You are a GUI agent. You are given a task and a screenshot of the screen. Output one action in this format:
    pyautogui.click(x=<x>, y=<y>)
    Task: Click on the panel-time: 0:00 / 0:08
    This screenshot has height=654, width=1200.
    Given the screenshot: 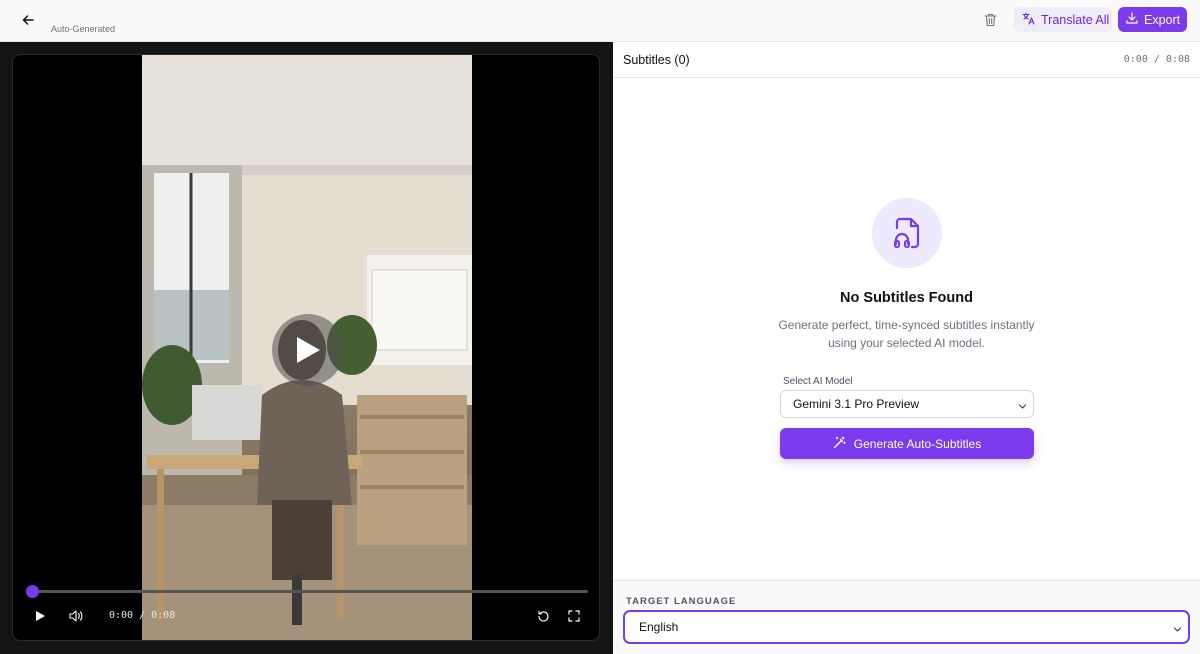 What is the action you would take?
    pyautogui.click(x=1156, y=59)
    